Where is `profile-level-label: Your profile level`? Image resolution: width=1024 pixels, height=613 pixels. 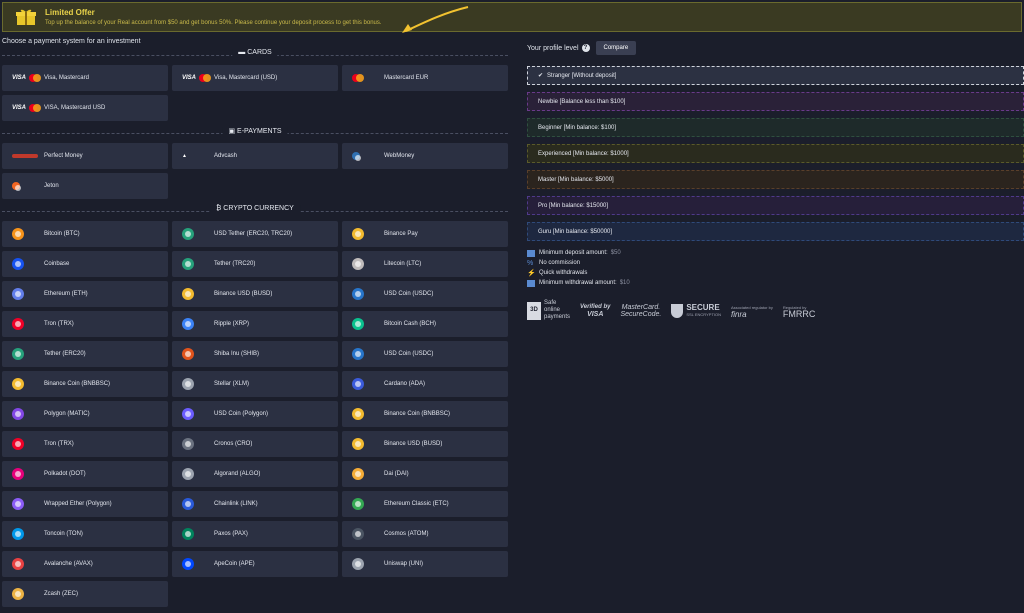
profile-level-label: Your profile level is located at coordinates (553, 48).